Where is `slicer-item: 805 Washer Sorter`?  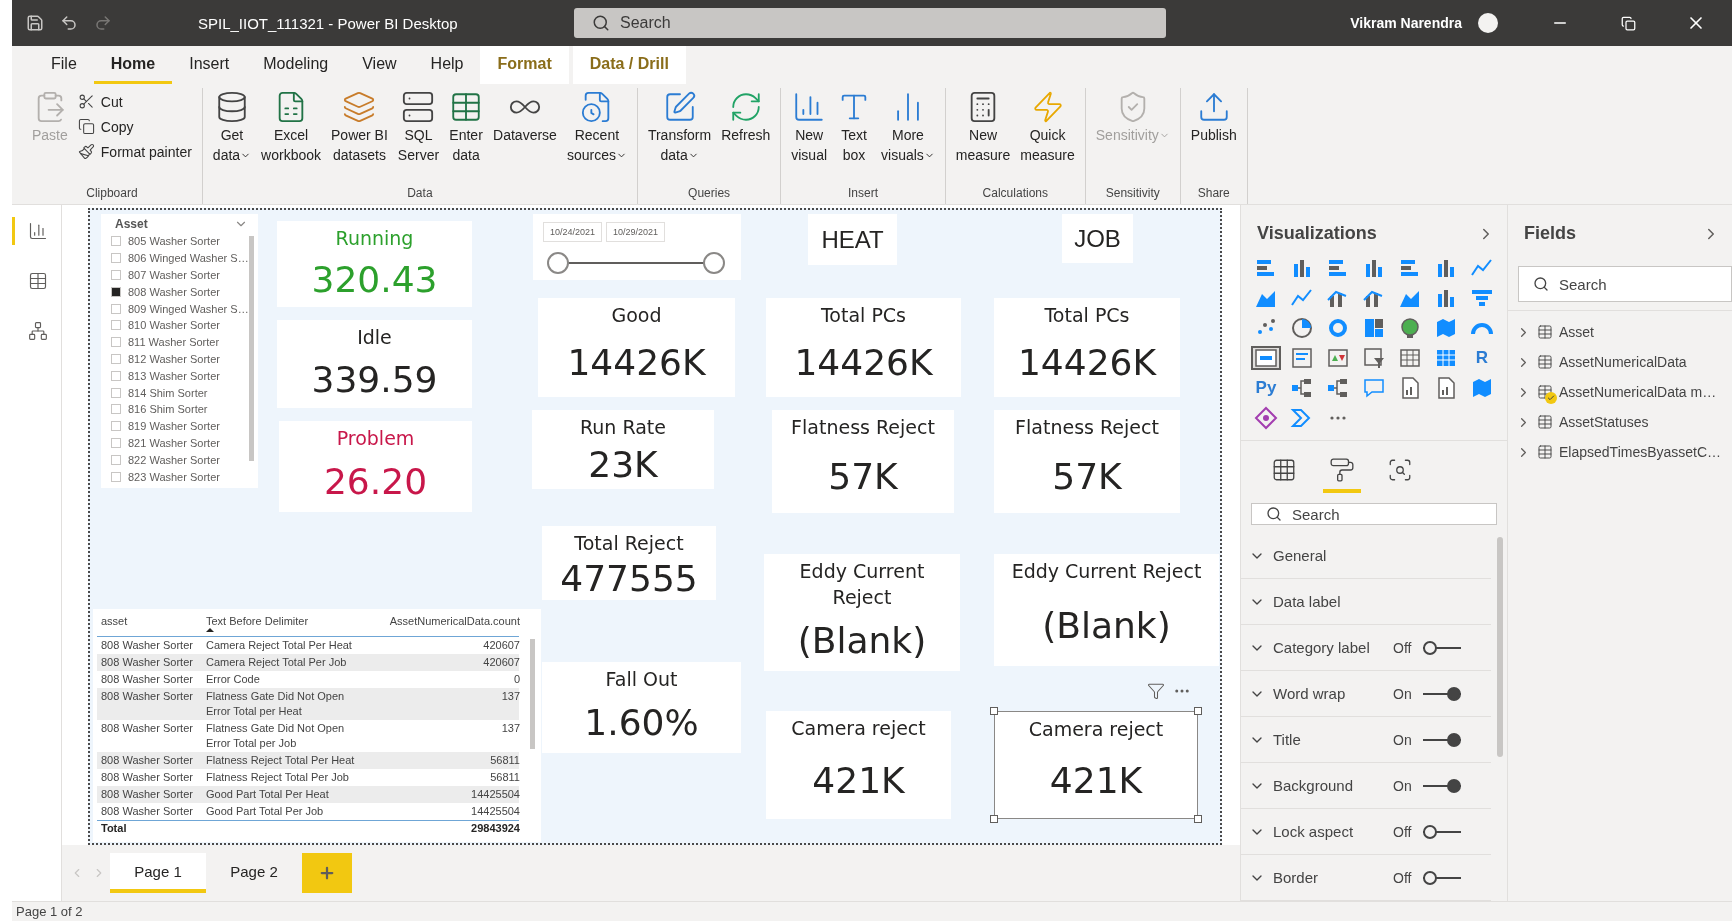
slicer-item: 805 Washer Sorter is located at coordinates (174, 241).